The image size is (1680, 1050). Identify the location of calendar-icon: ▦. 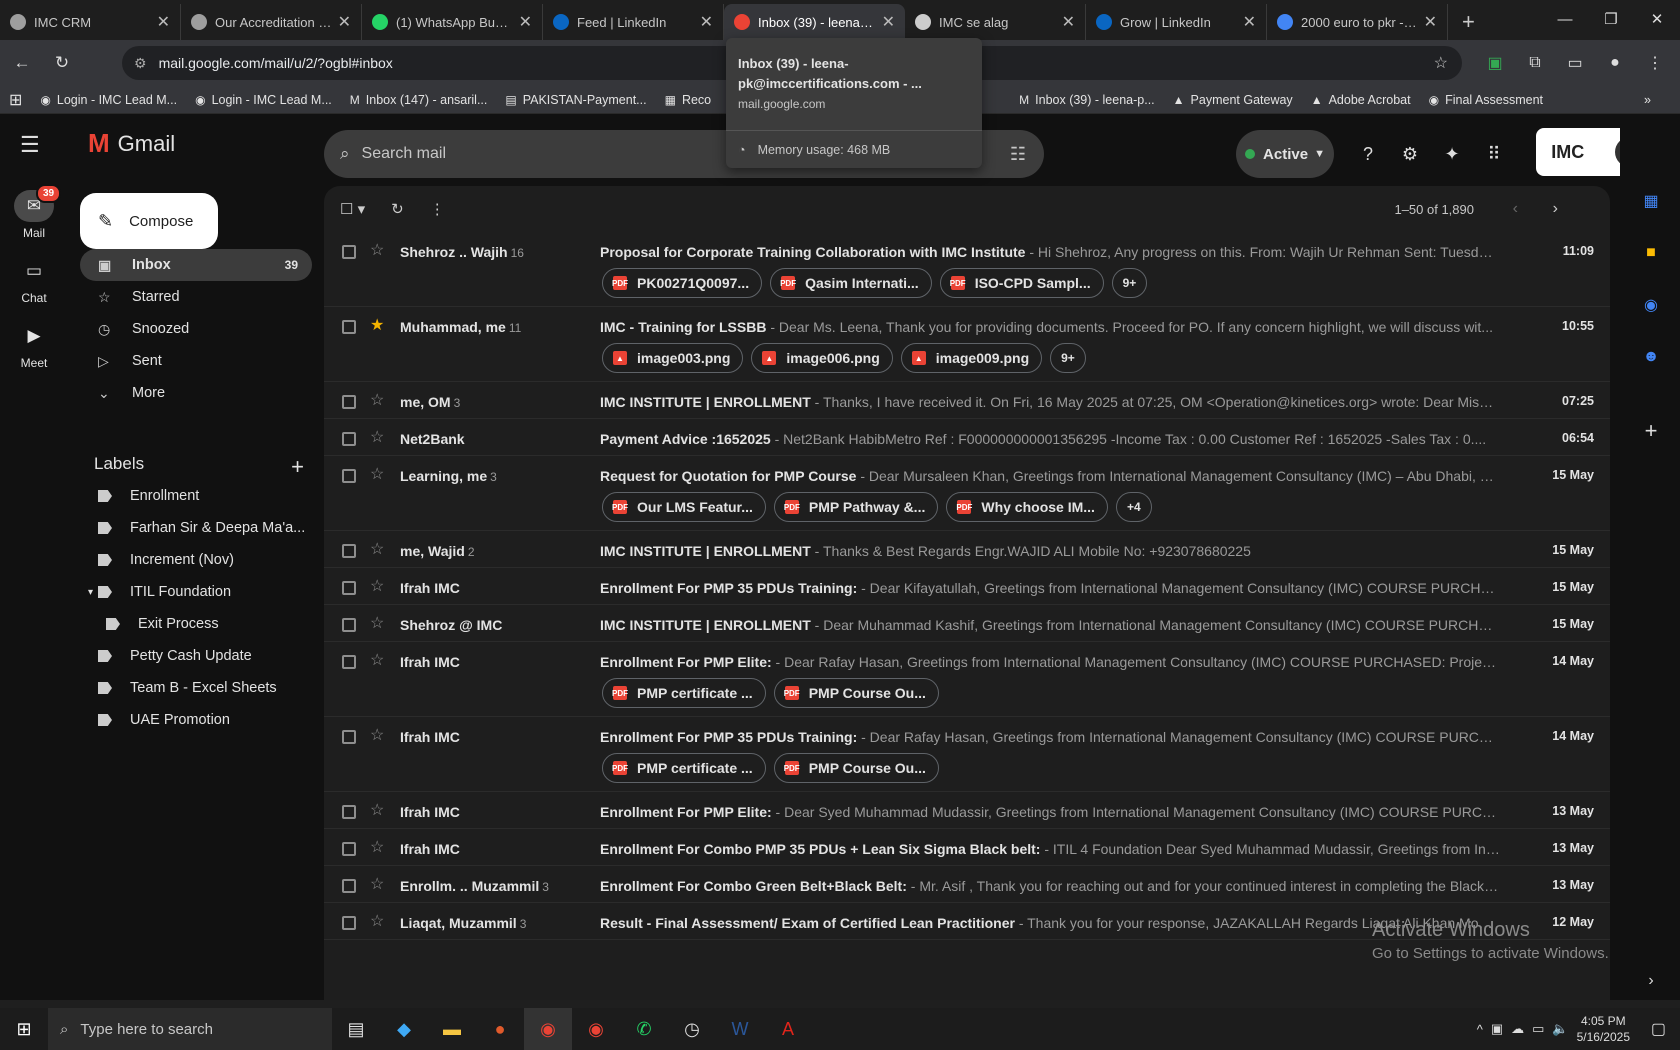
(1651, 201).